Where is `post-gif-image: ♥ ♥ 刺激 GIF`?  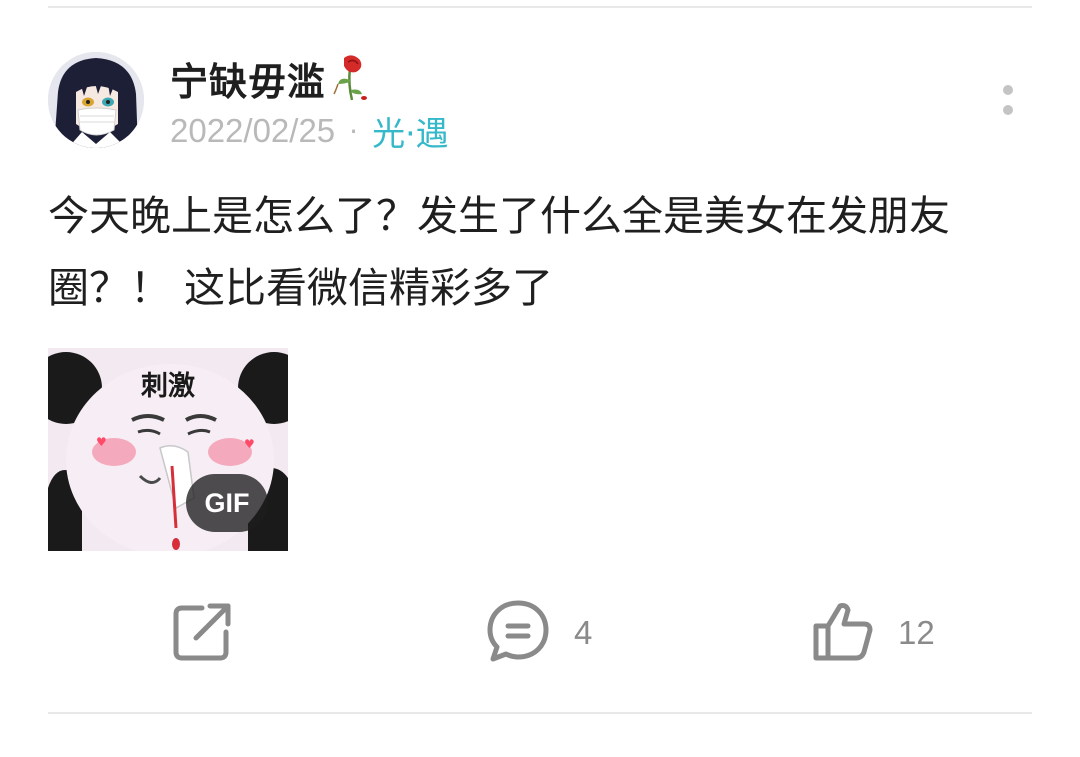
post-gif-image: ♥ ♥ 刺激 GIF is located at coordinates (168, 449).